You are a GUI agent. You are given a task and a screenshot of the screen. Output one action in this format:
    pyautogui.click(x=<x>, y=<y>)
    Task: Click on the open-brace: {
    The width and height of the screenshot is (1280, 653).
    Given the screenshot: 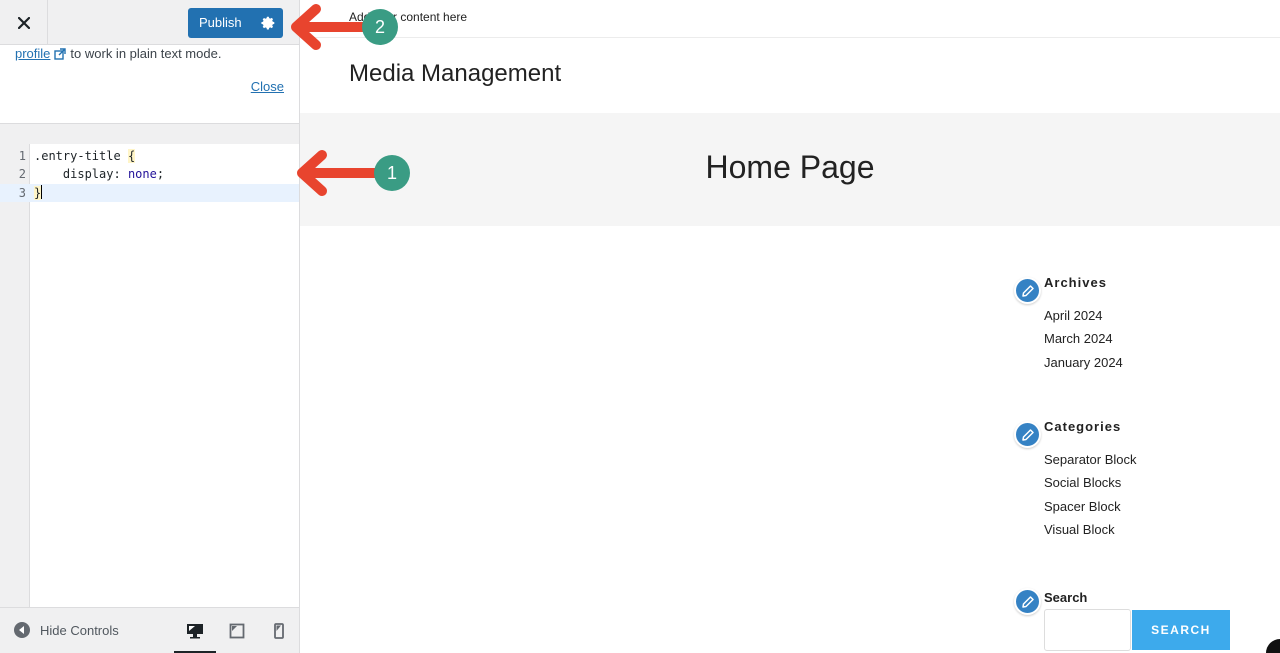 What is the action you would take?
    pyautogui.click(x=131, y=156)
    